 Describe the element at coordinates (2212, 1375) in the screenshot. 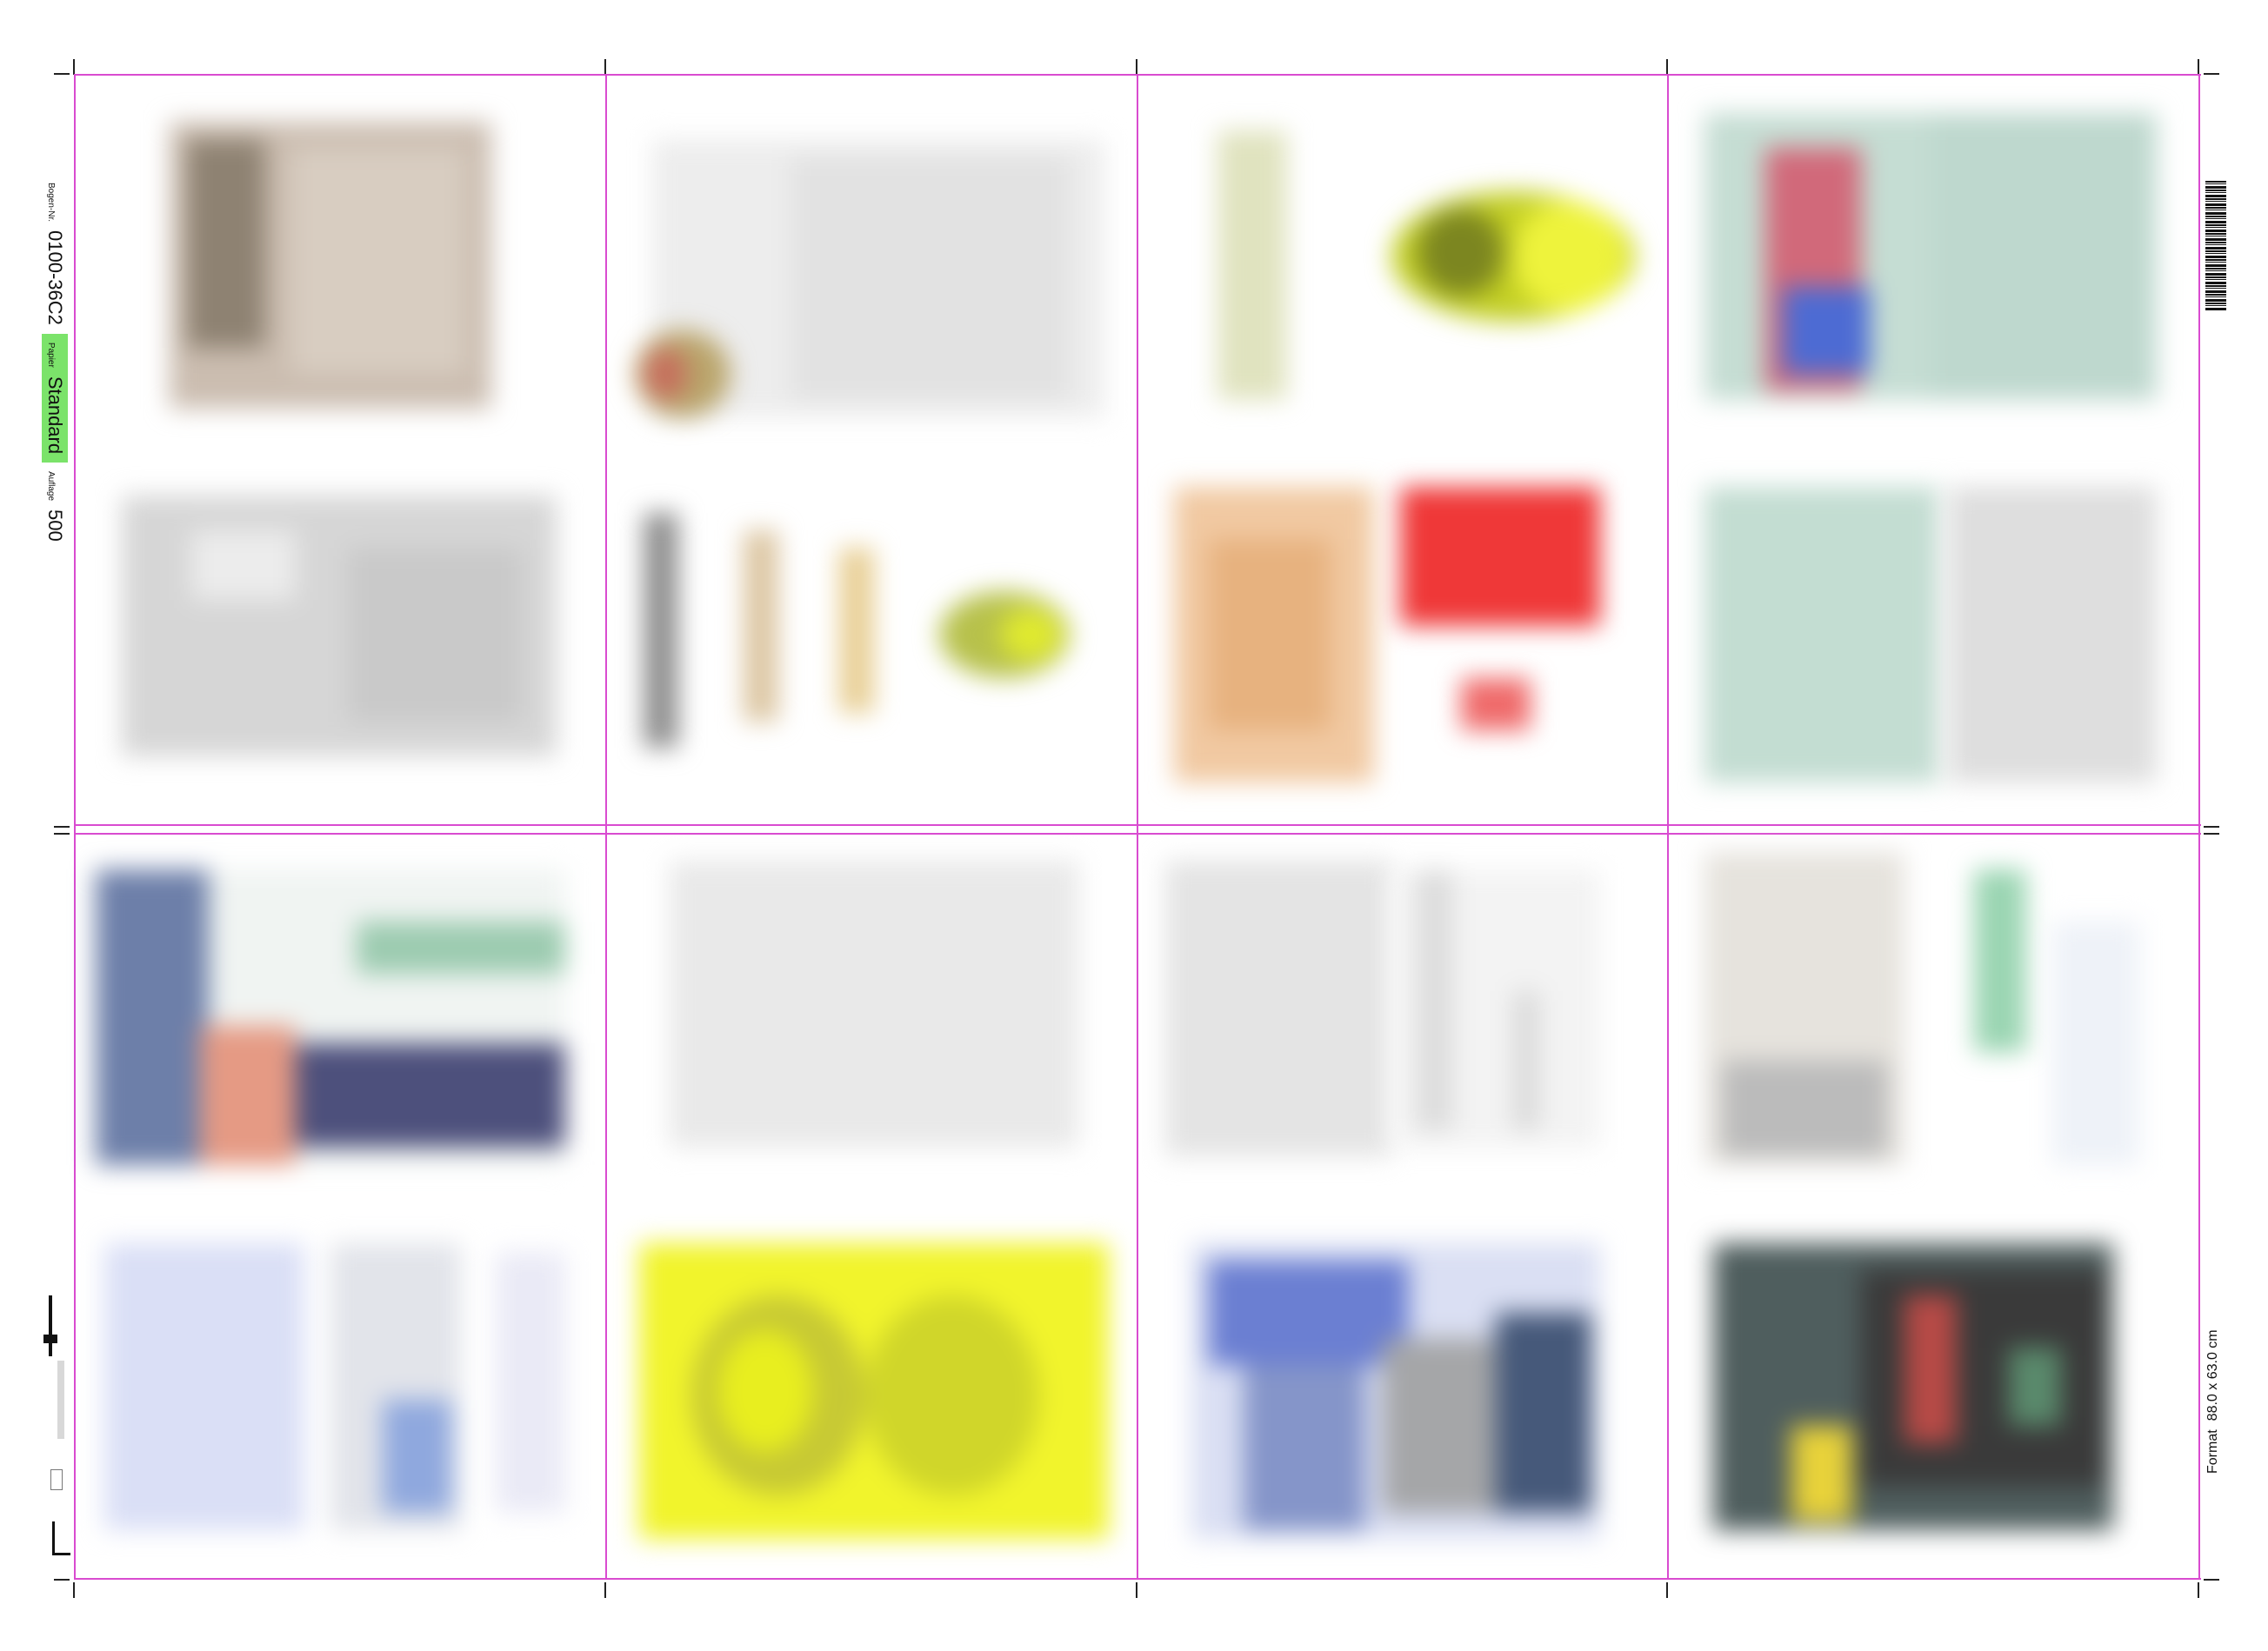

I see `format-value: 88.0 x 63.0 cm` at that location.